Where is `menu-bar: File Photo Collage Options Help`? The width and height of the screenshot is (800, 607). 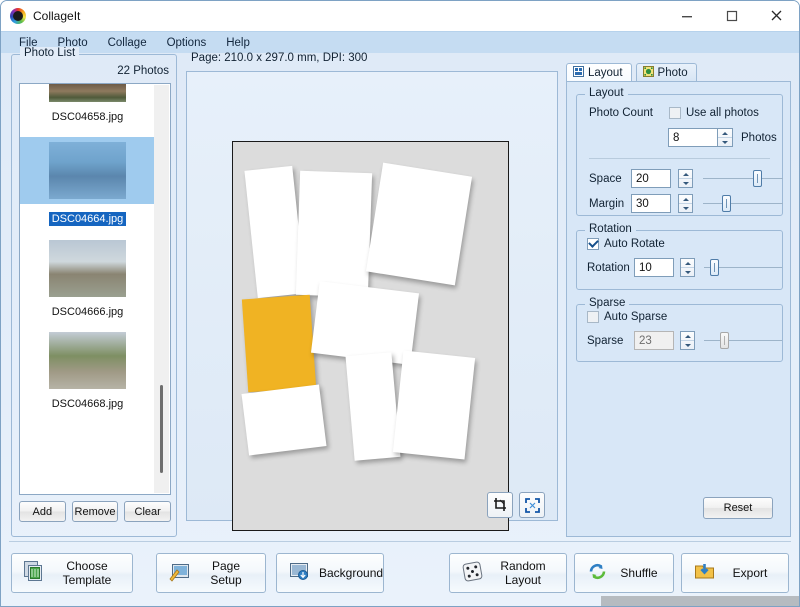
menu-bar: File Photo Collage Options Help is located at coordinates (400, 42).